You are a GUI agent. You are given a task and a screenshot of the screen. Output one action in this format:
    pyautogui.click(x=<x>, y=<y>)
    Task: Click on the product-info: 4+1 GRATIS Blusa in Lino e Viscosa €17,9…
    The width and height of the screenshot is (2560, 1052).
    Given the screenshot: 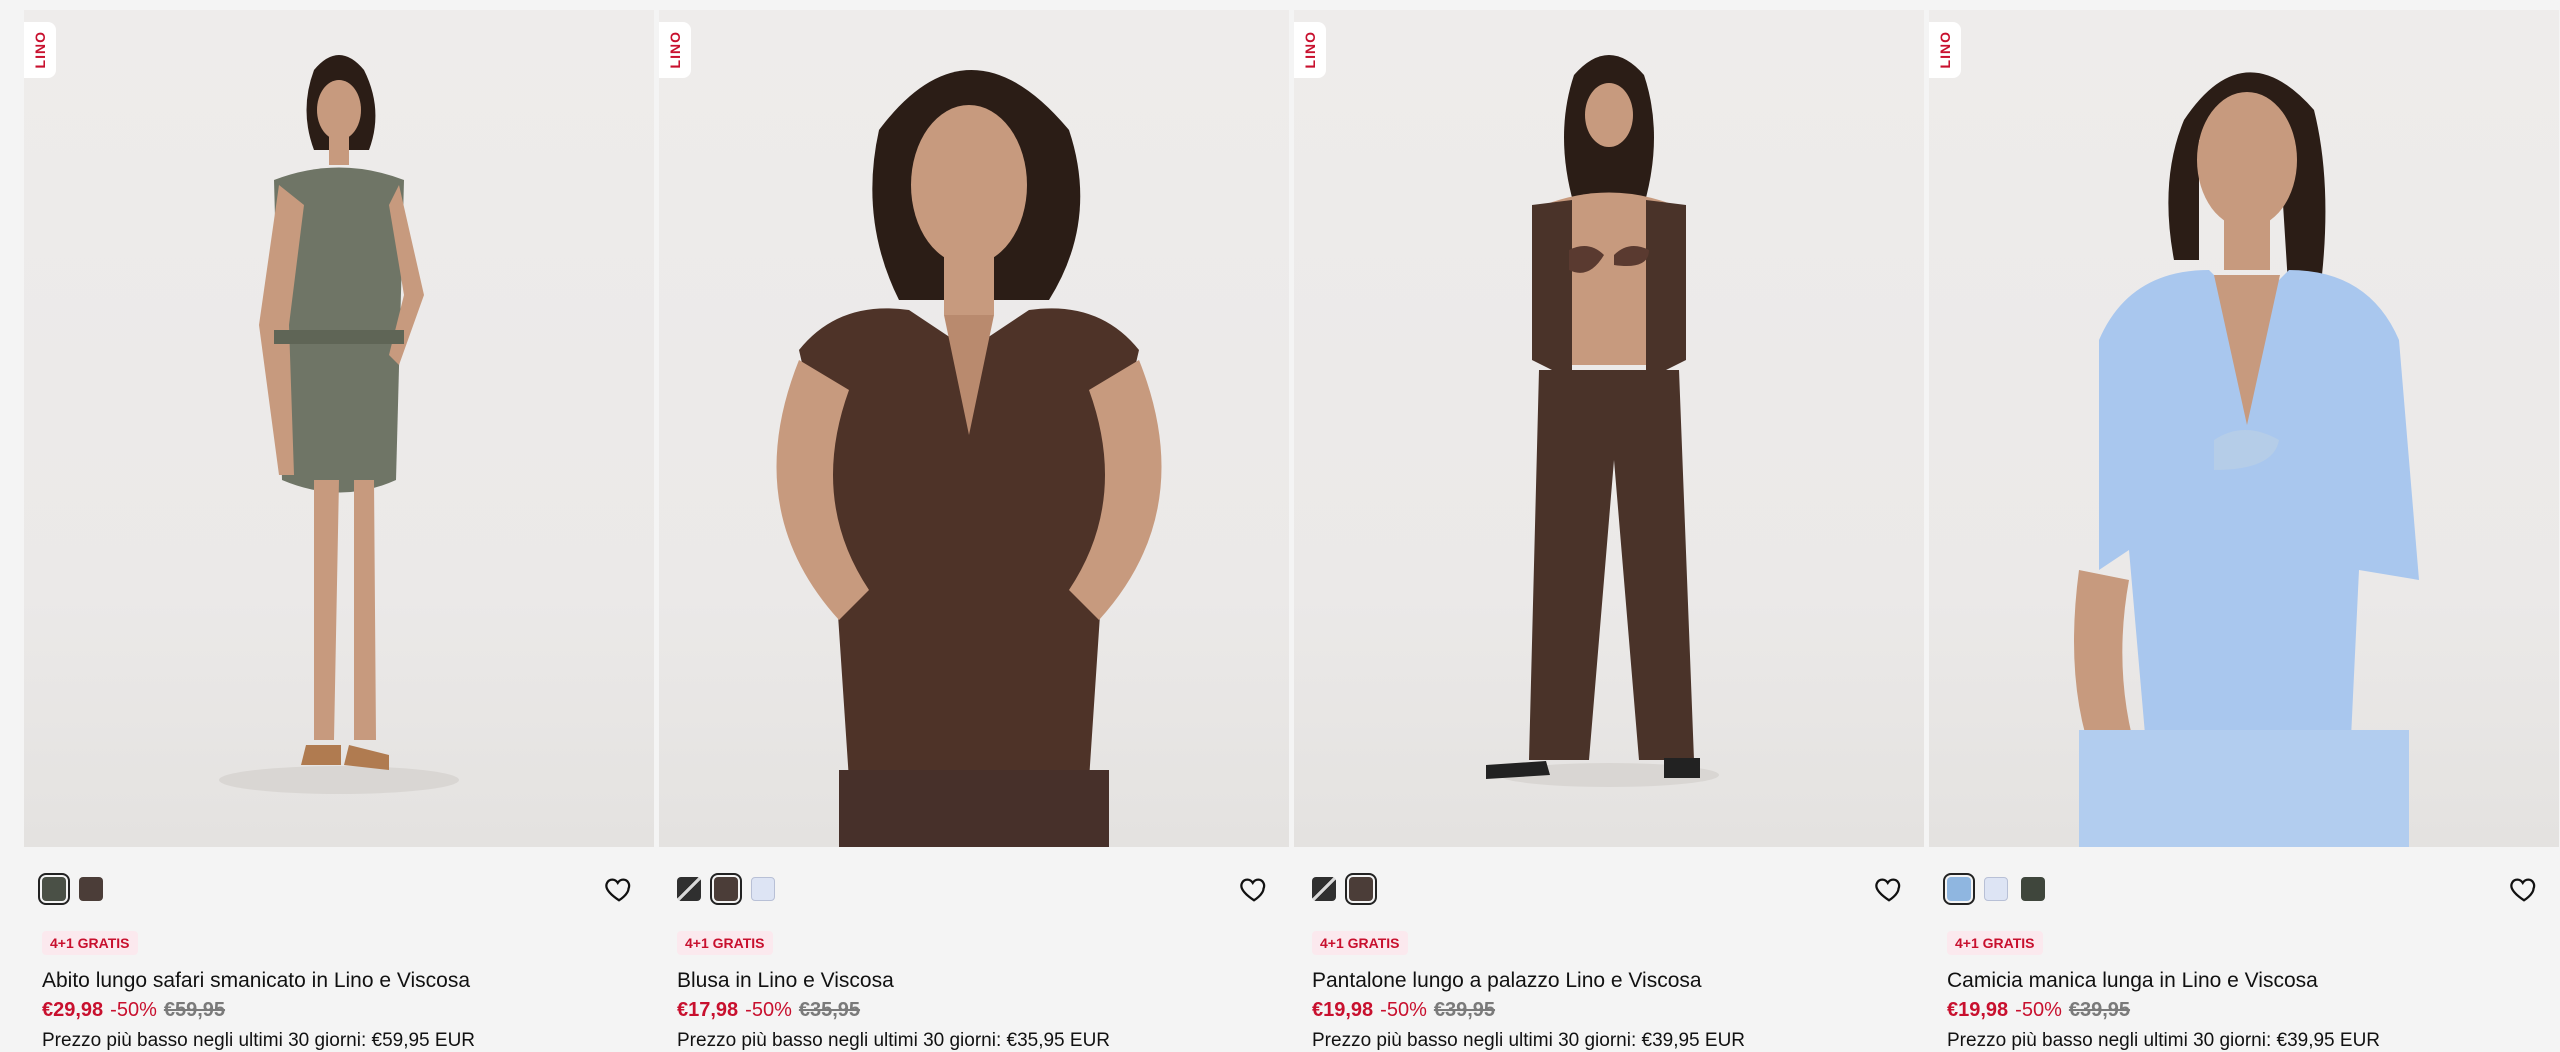 What is the action you would take?
    pyautogui.click(x=974, y=979)
    